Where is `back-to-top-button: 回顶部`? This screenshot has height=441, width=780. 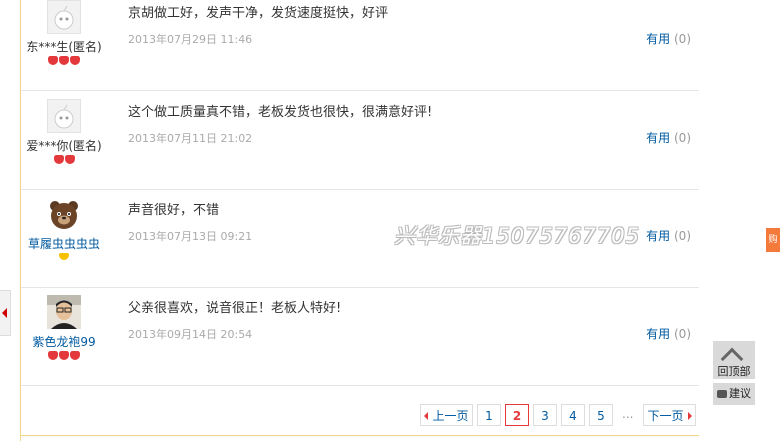 back-to-top-button: 回顶部 is located at coordinates (734, 360).